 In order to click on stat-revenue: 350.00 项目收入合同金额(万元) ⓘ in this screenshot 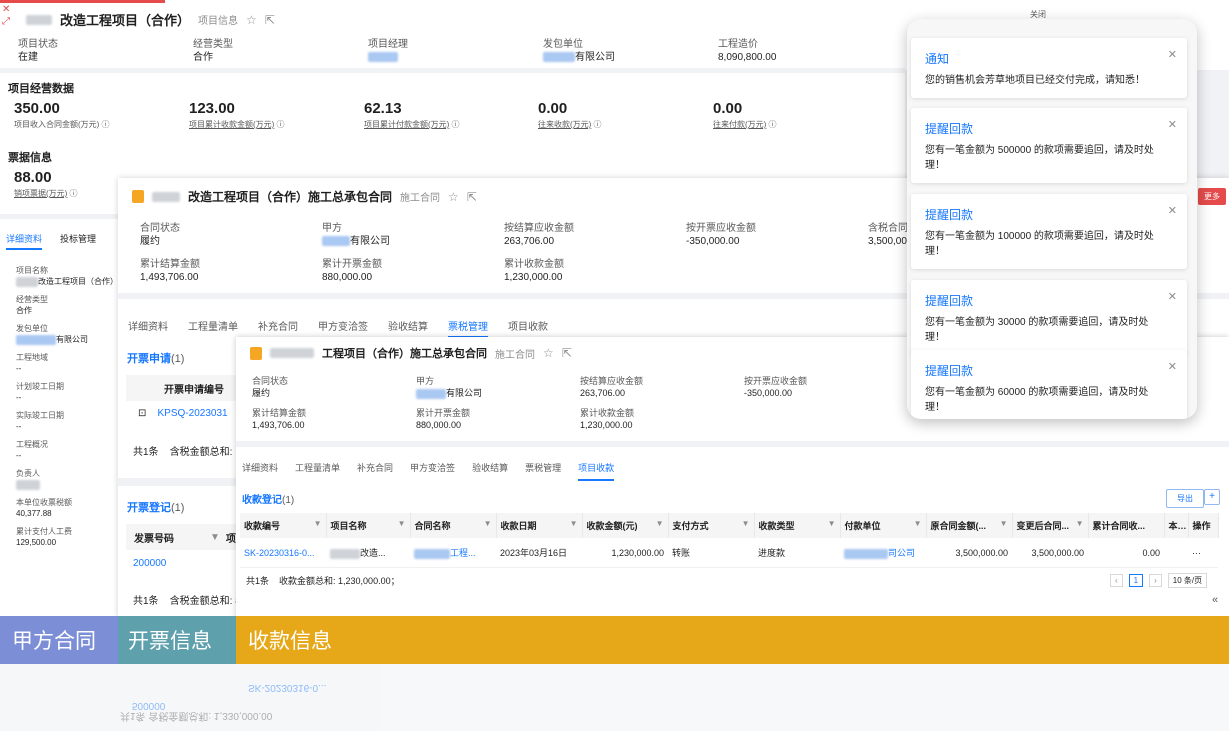, I will do `click(62, 114)`.